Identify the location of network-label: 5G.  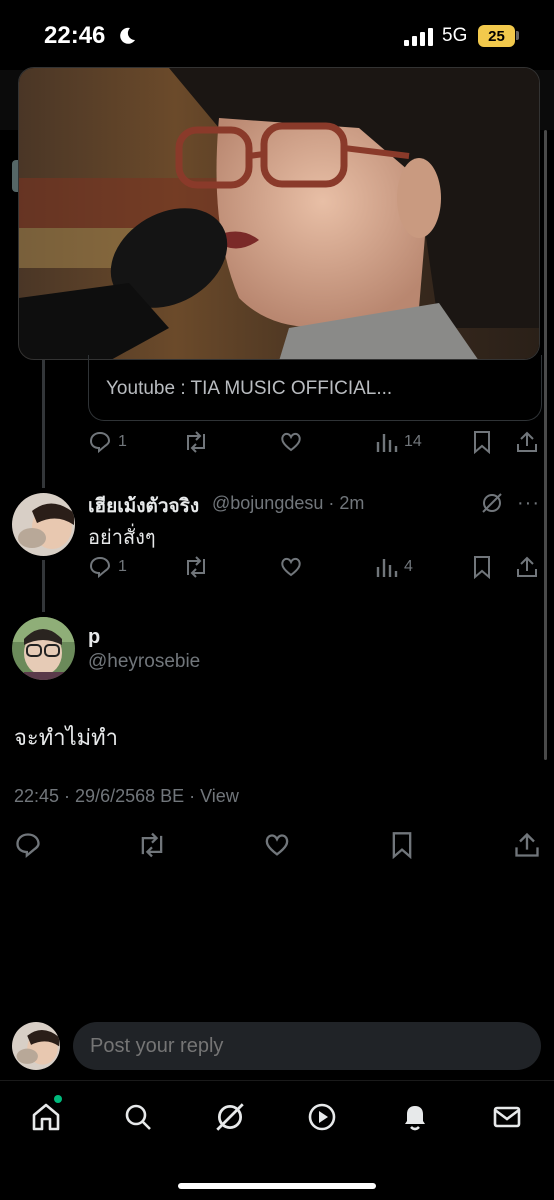
(455, 35).